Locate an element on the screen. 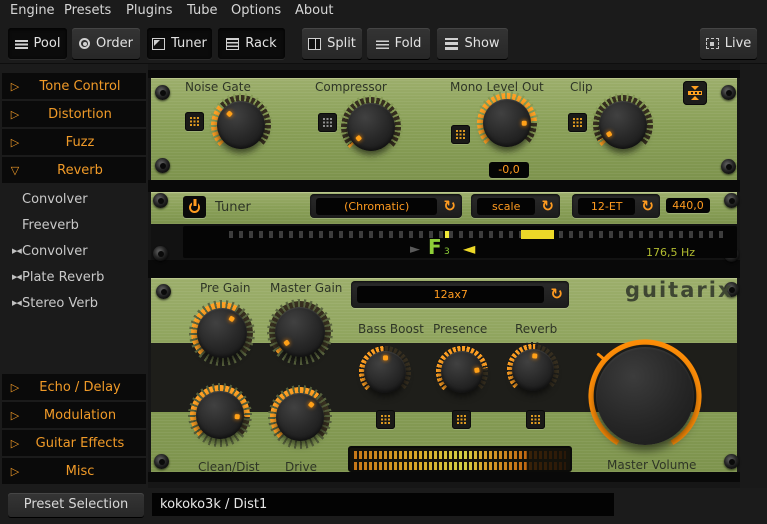 Image resolution: width=767 pixels, height=524 pixels. clip-knob is located at coordinates (623, 125).